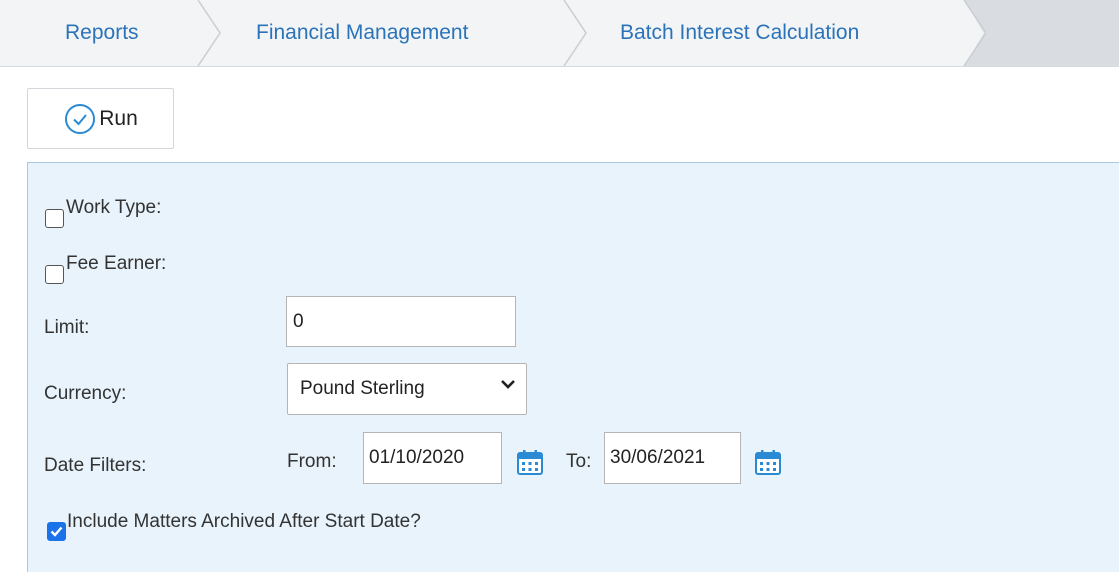 The width and height of the screenshot is (1119, 572). What do you see at coordinates (54, 218) in the screenshot?
I see `work-type-checkbox` at bounding box center [54, 218].